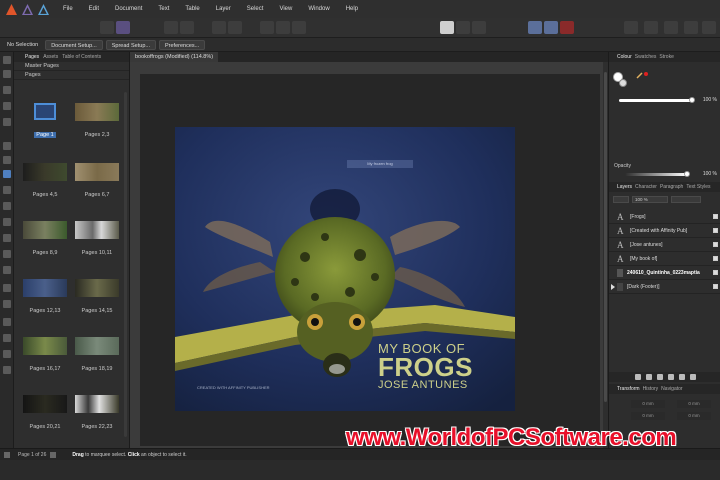  Describe the element at coordinates (640, 75) in the screenshot. I see `eyedropper-icon` at that location.